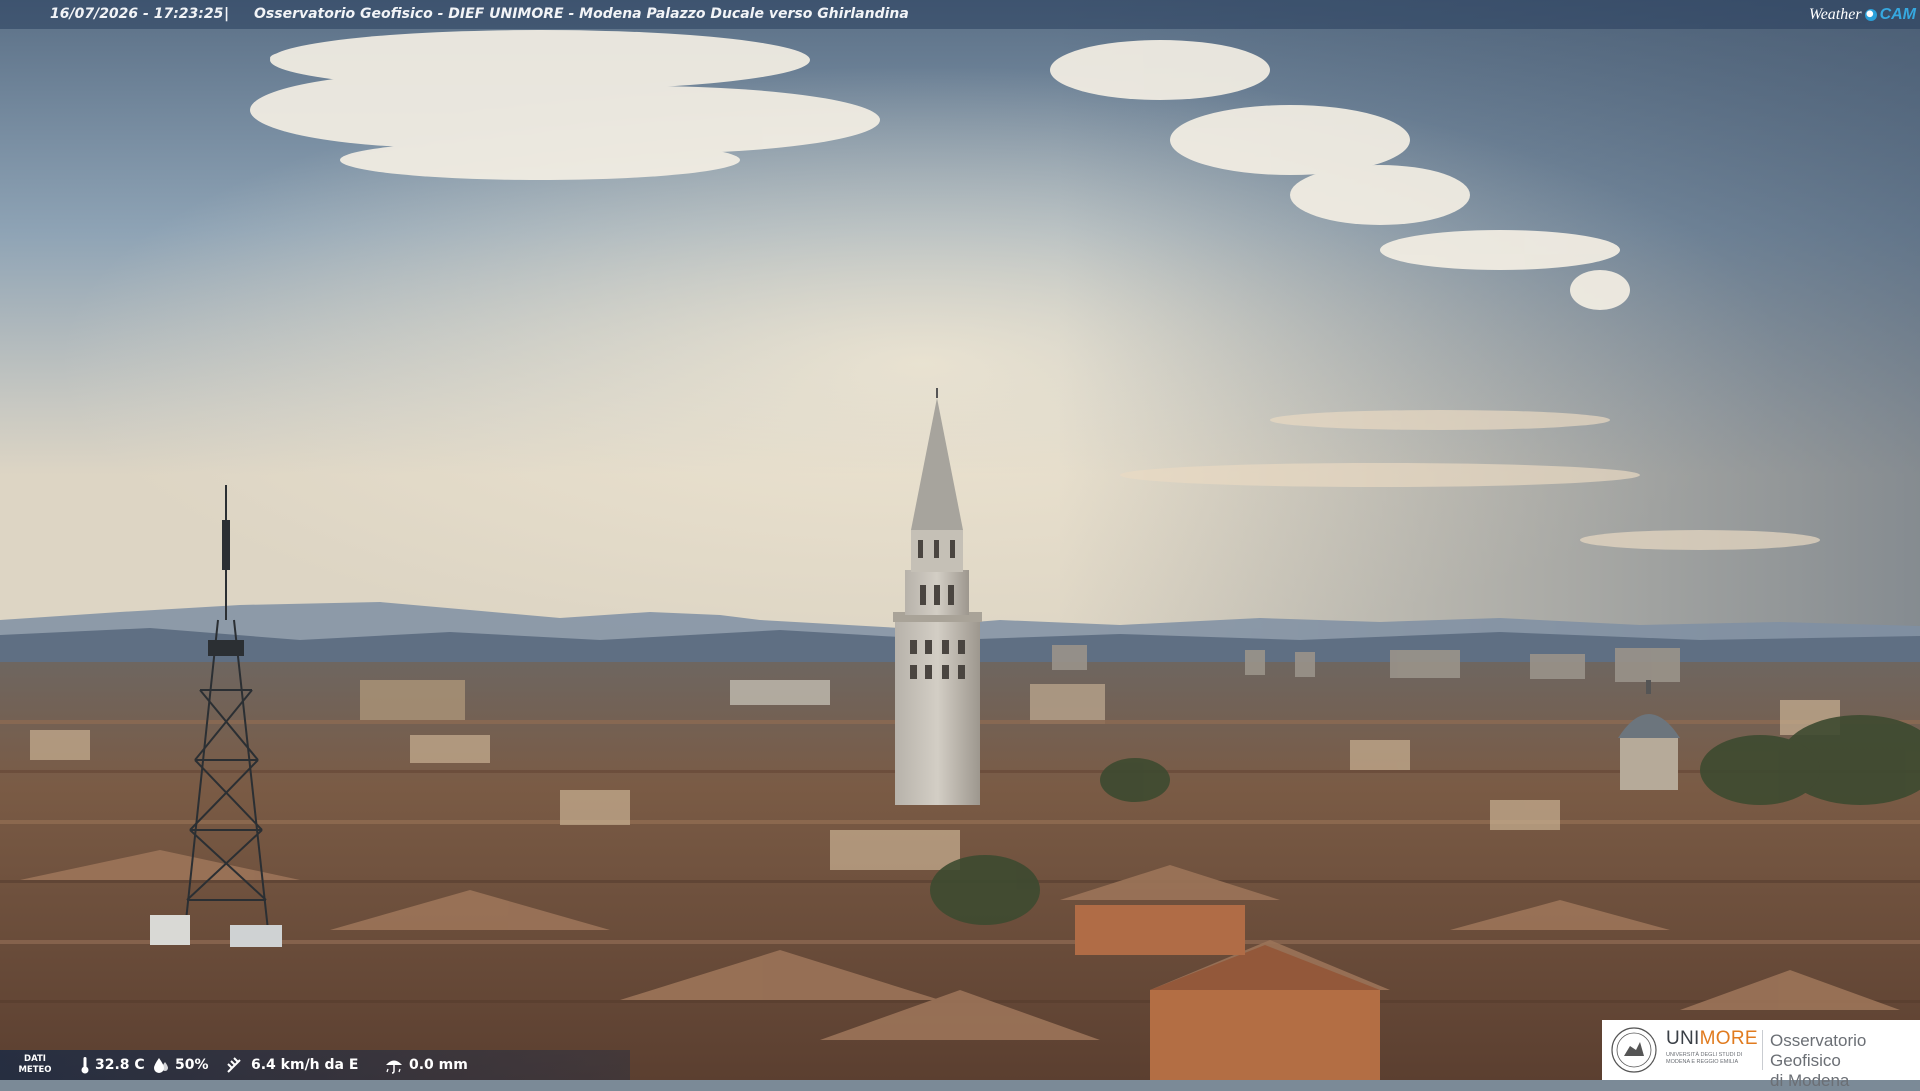  I want to click on wind-icon, so click(234, 1065).